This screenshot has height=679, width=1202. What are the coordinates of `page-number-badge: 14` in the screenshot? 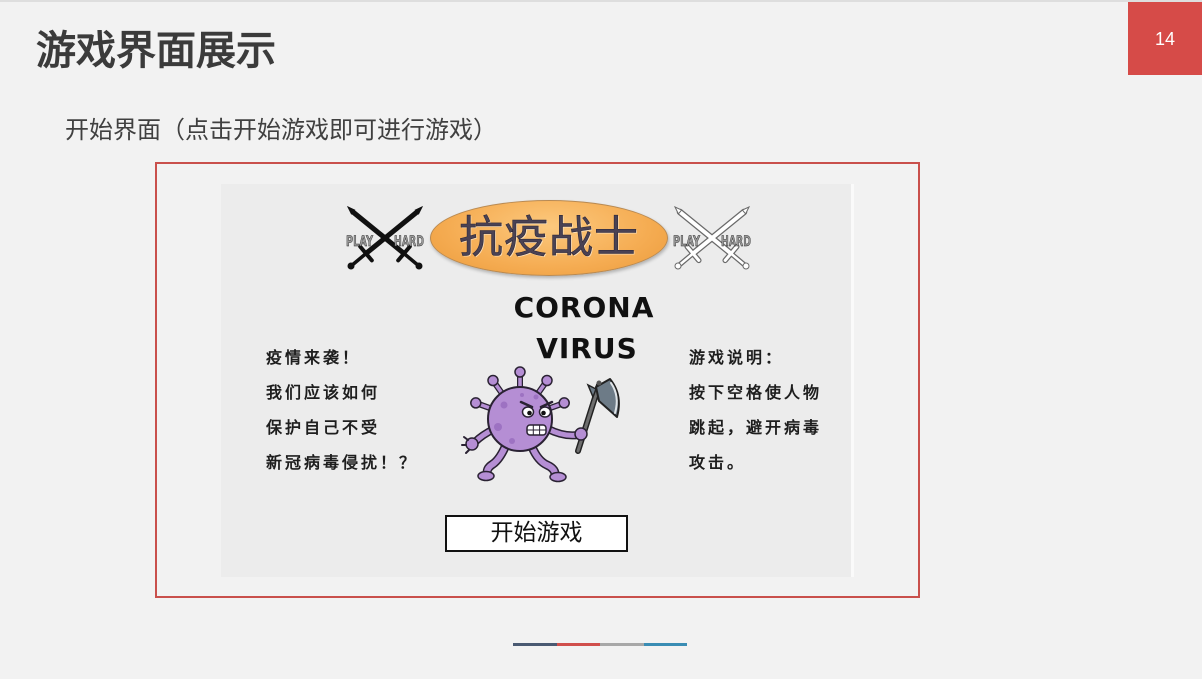 It's located at (1165, 38).